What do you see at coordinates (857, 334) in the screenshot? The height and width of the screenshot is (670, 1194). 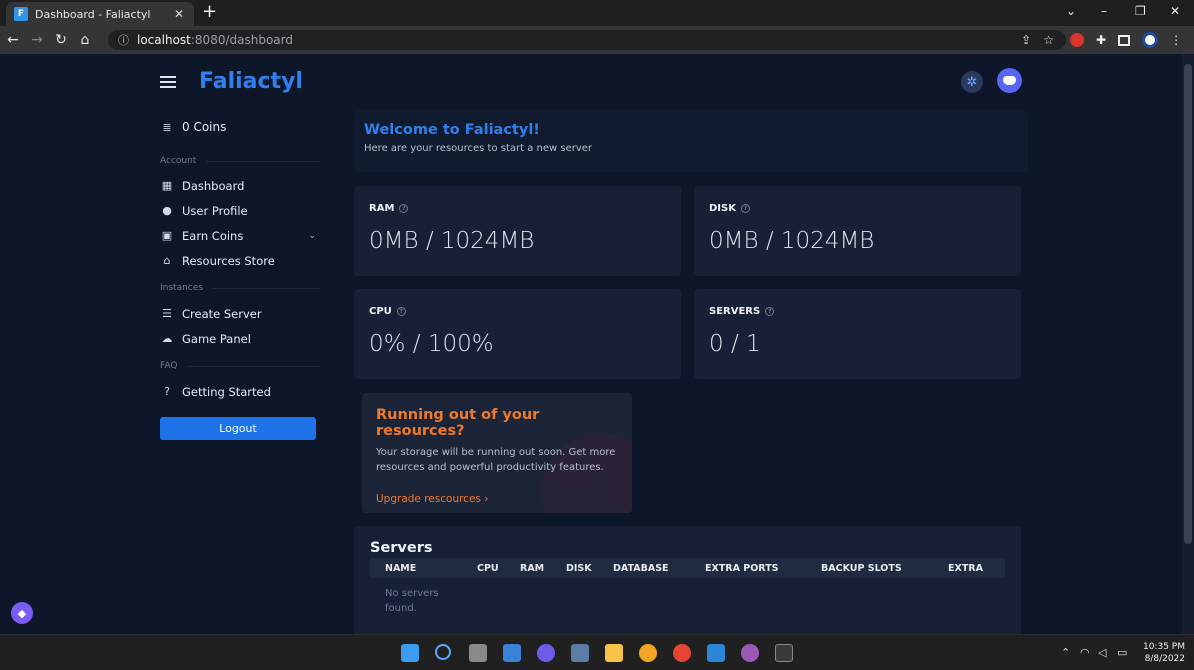 I see `servers-card: SERVERS? 0 / 1` at bounding box center [857, 334].